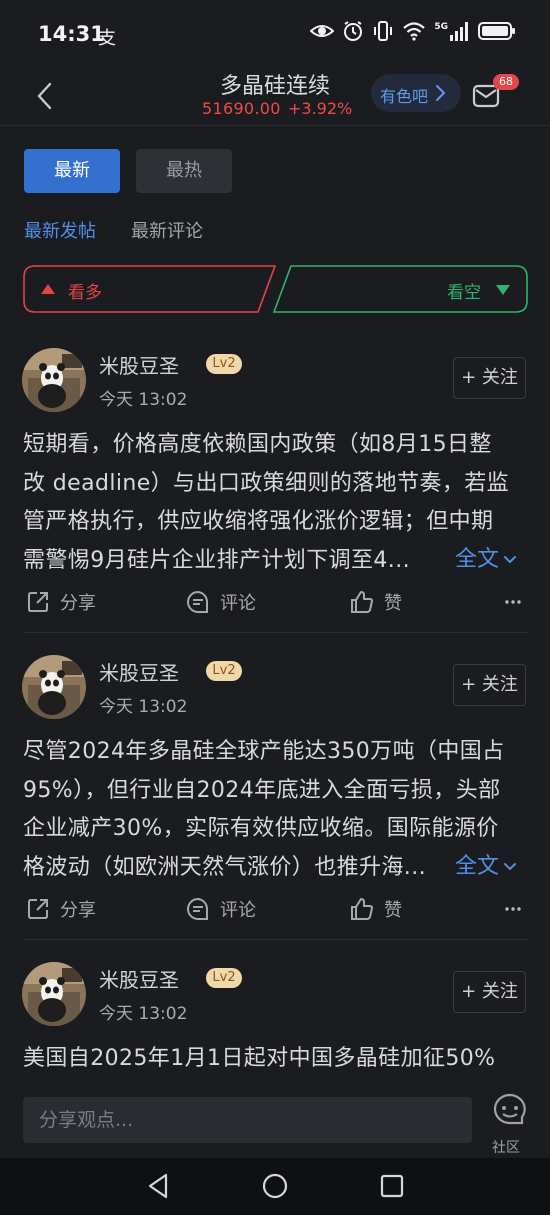  I want to click on triangle-down-icon, so click(503, 290).